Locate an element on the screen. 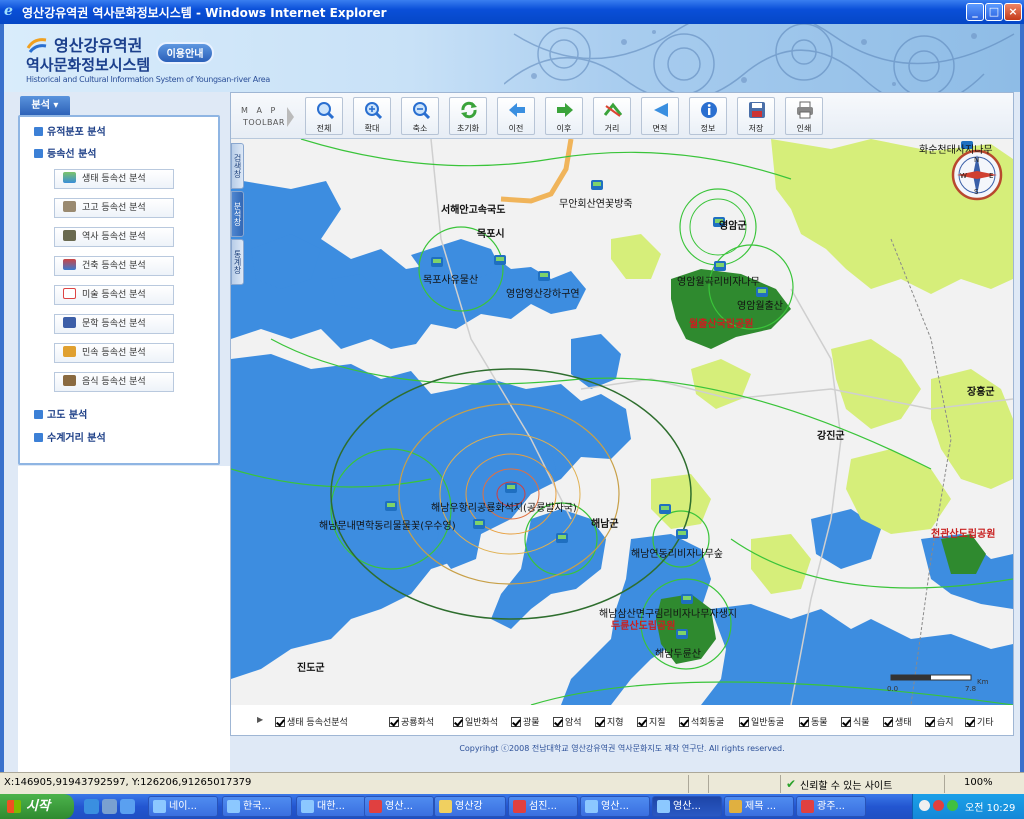  food-isochrone-button: 음식 등속선 분석 is located at coordinates (114, 382).